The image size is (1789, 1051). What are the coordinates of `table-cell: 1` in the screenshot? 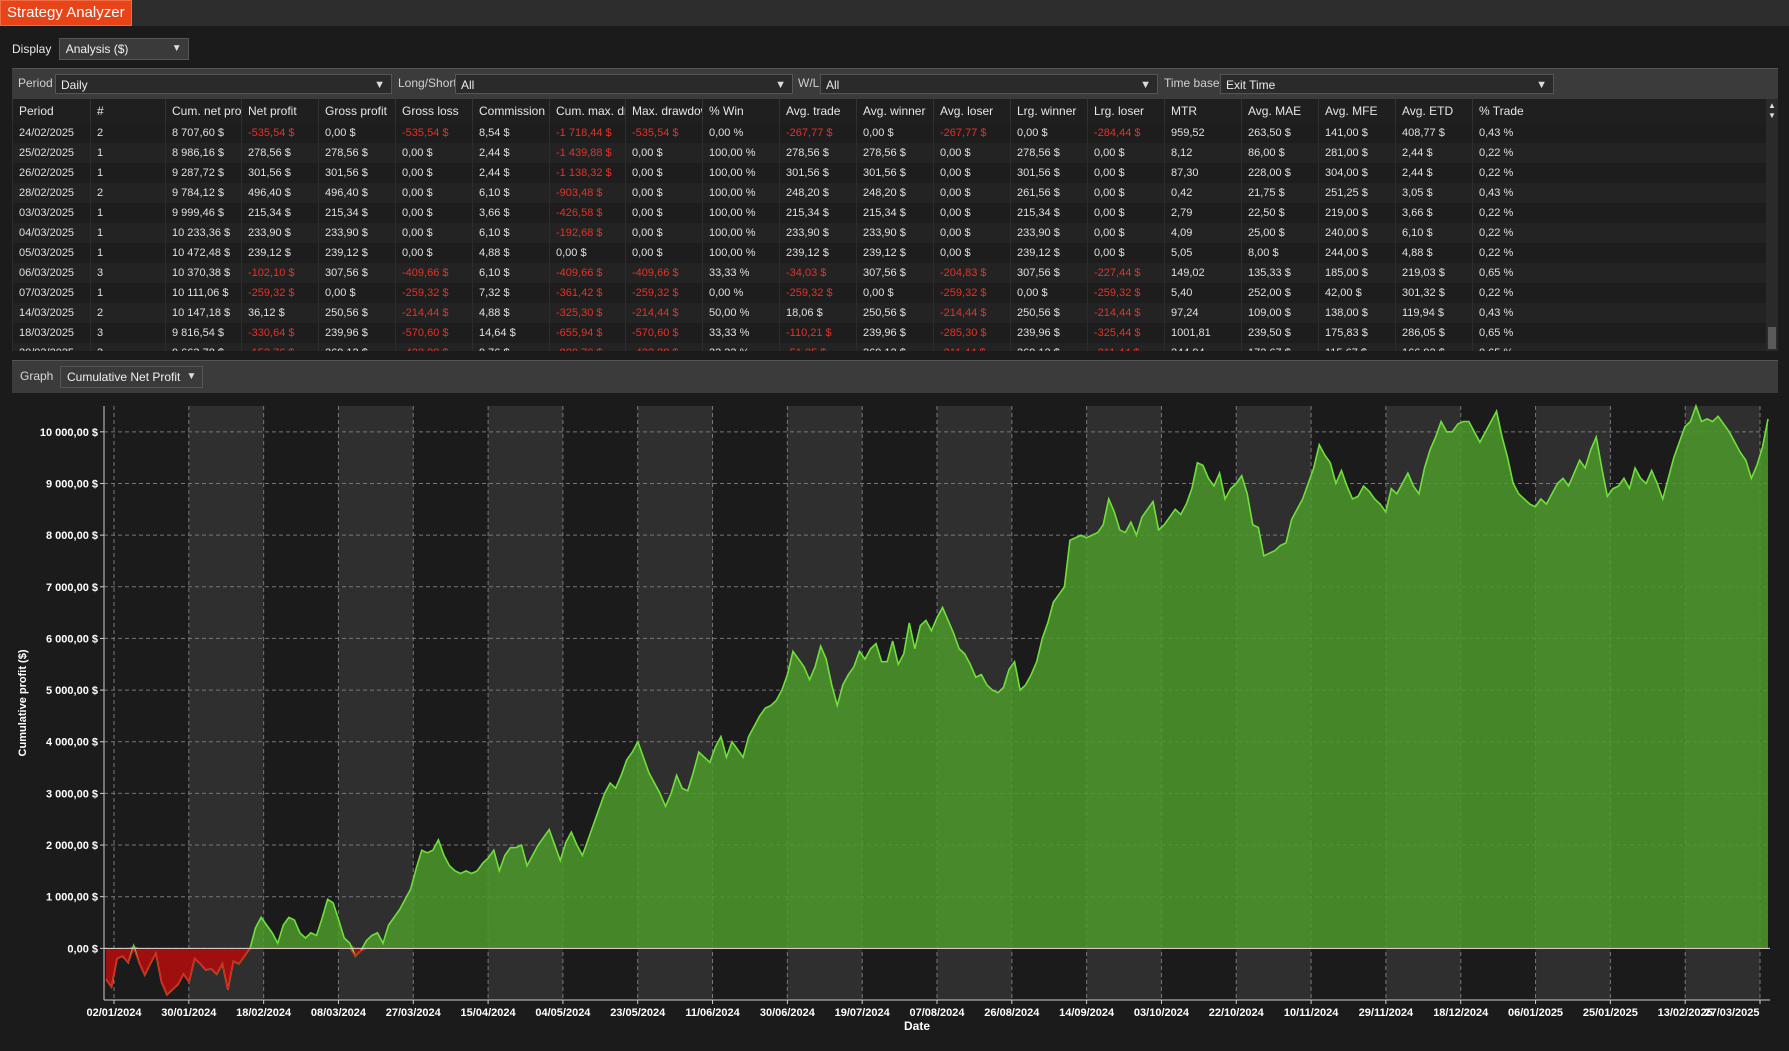 It's located at (127, 213).